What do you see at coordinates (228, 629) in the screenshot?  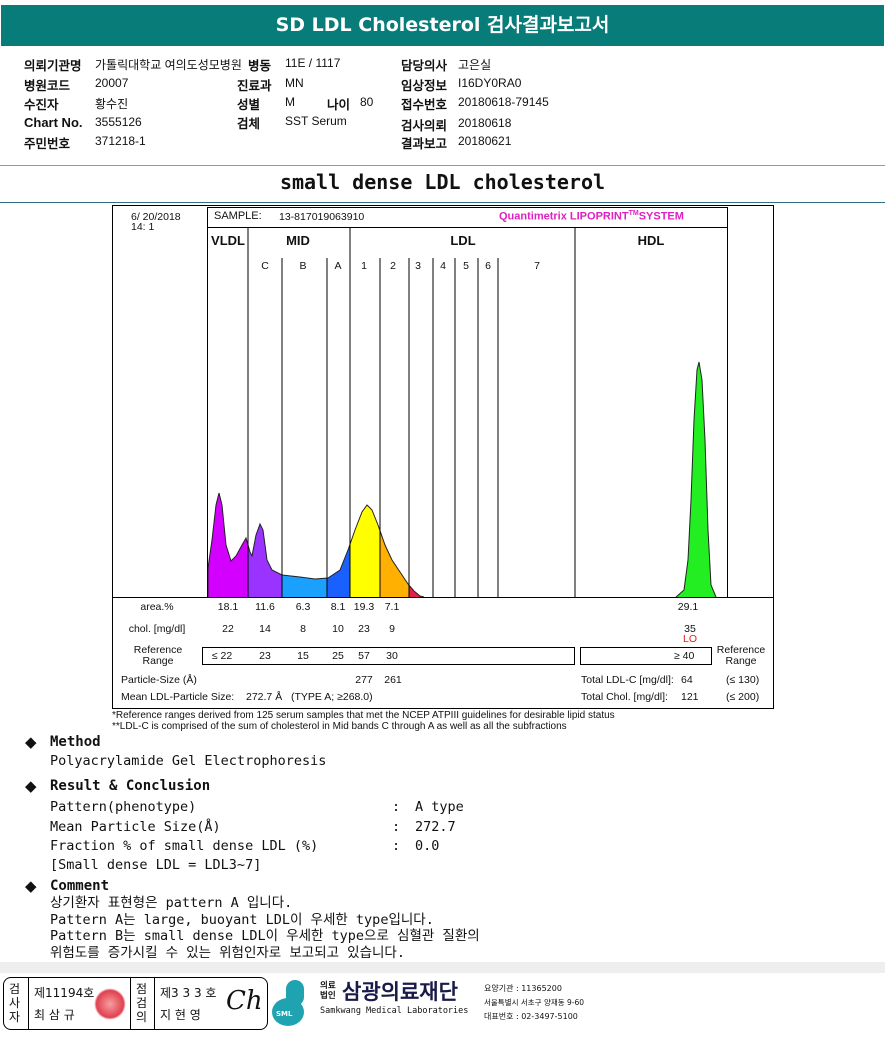 I see `chol-value: 22` at bounding box center [228, 629].